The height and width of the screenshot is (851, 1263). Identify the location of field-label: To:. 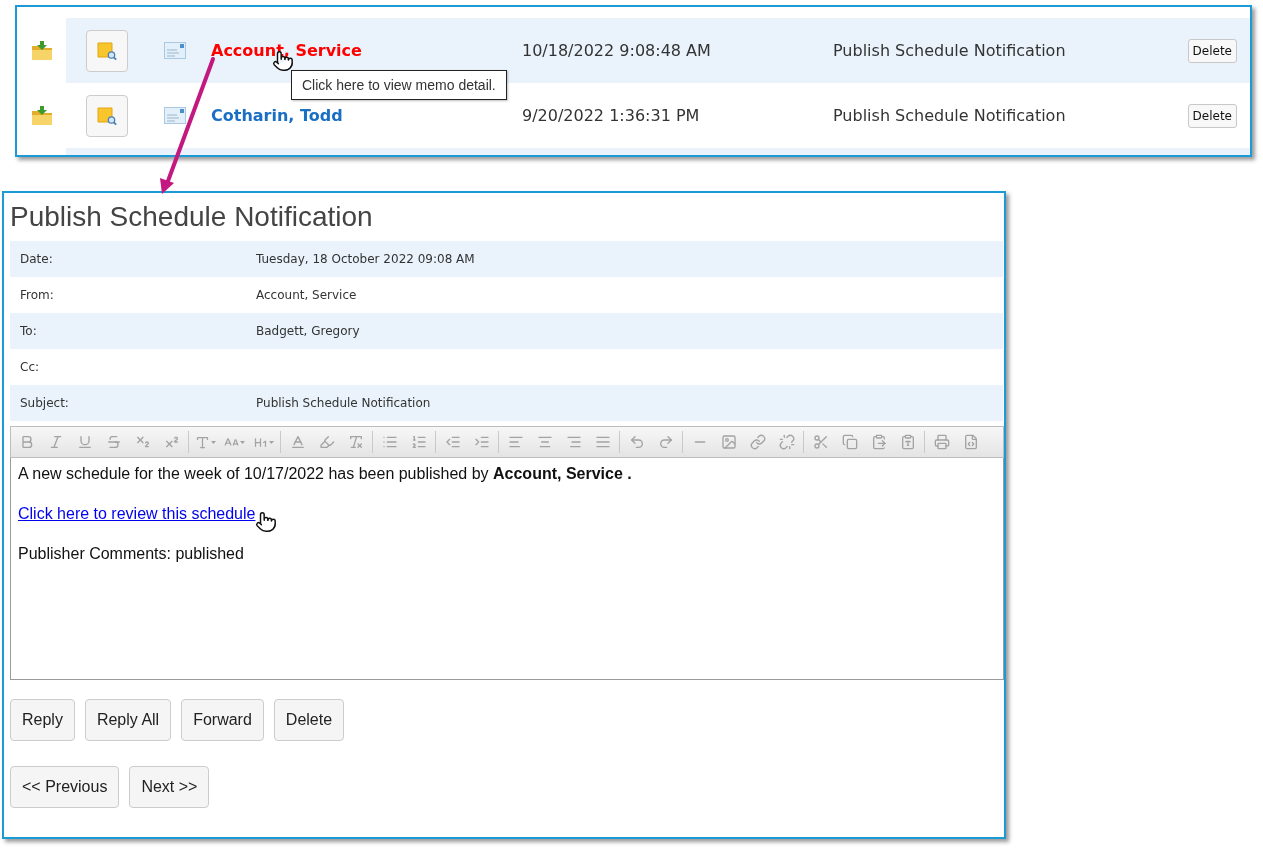
(28, 331).